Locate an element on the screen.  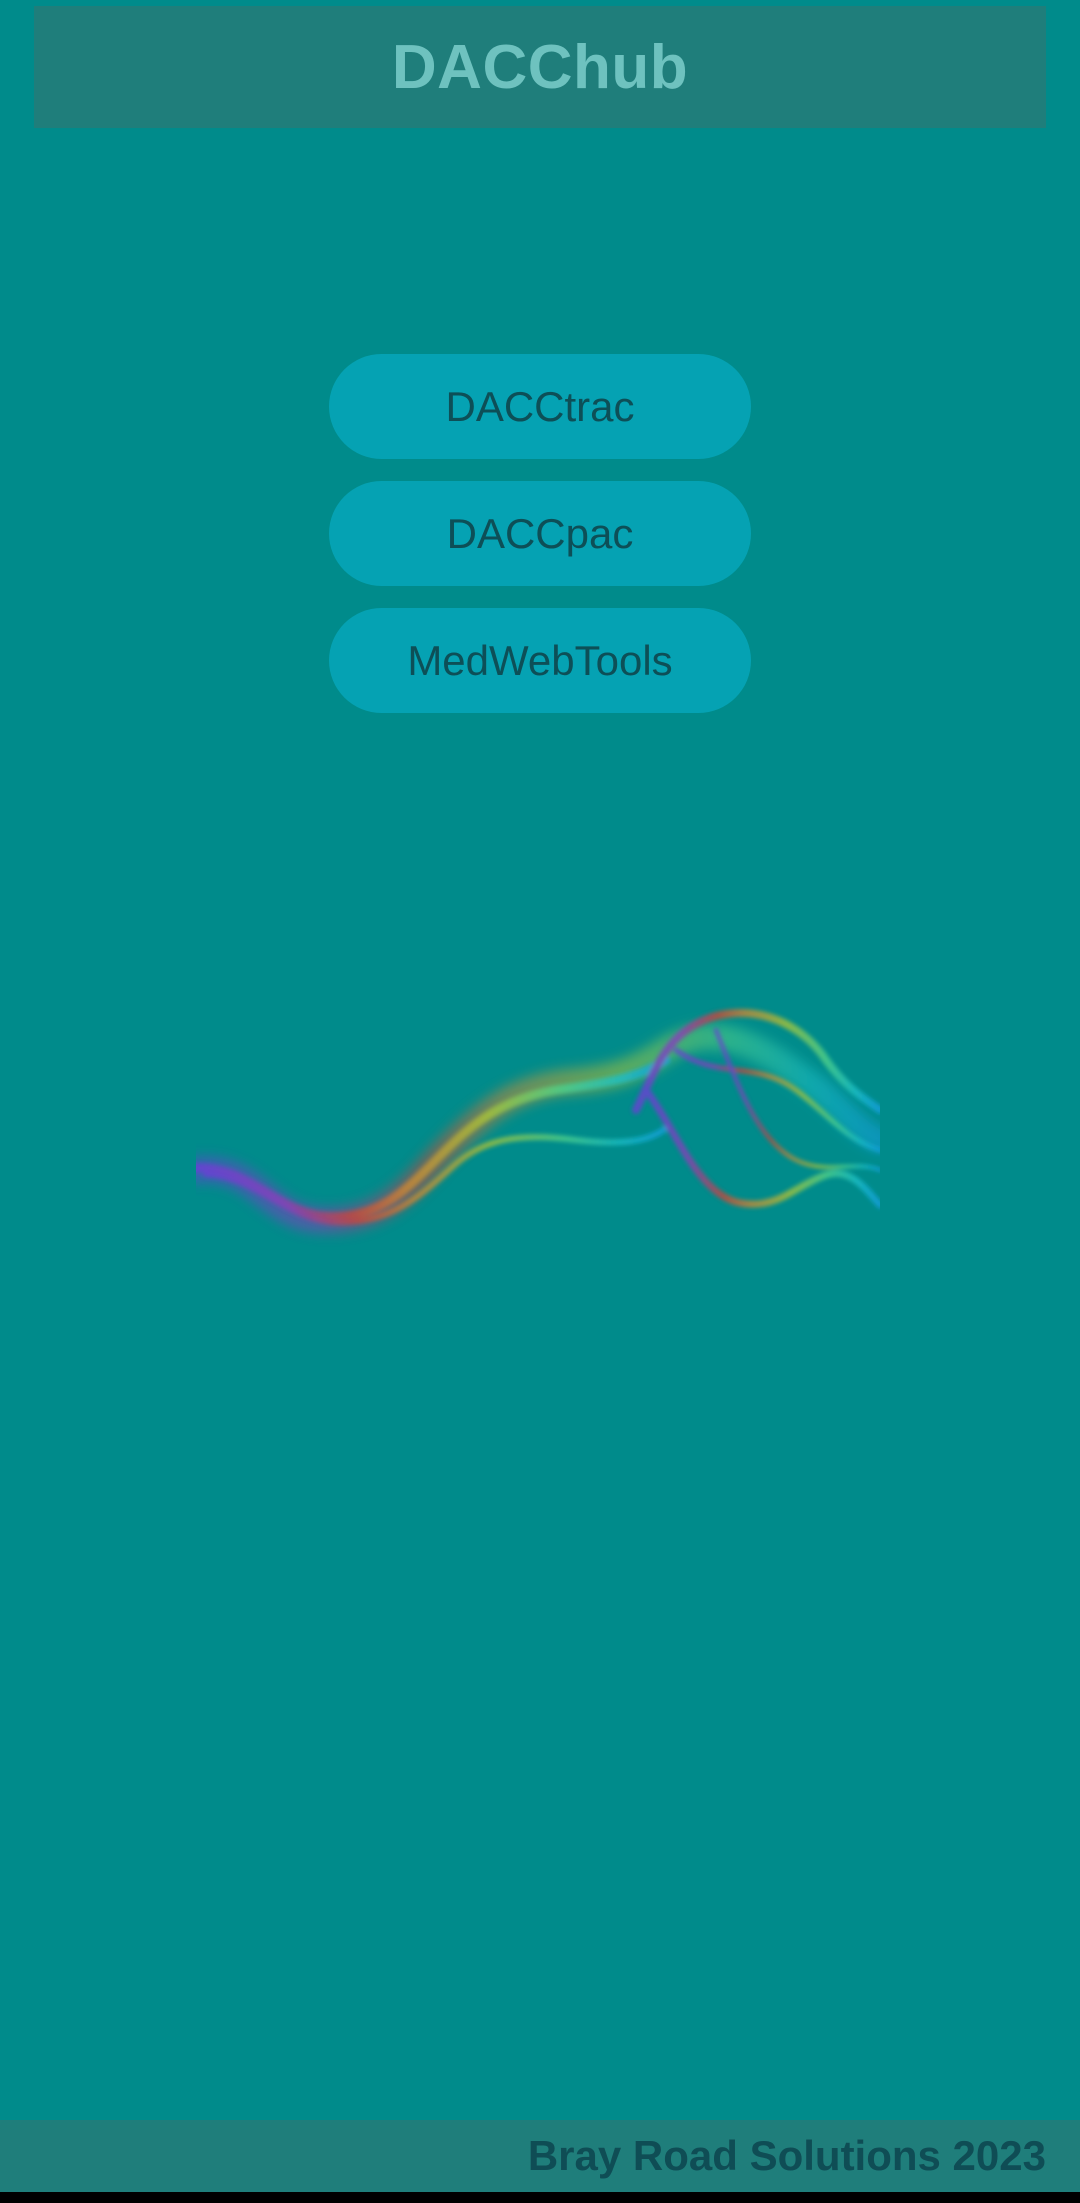
app-title: DACChub is located at coordinates (540, 67).